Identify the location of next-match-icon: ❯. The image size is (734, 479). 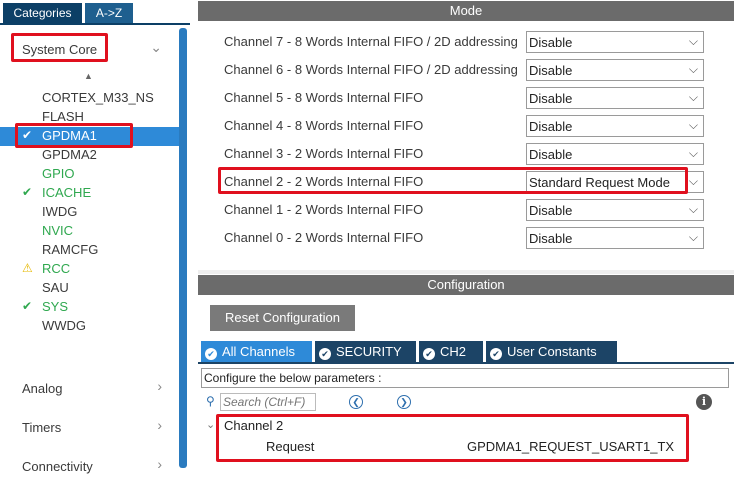
(404, 402).